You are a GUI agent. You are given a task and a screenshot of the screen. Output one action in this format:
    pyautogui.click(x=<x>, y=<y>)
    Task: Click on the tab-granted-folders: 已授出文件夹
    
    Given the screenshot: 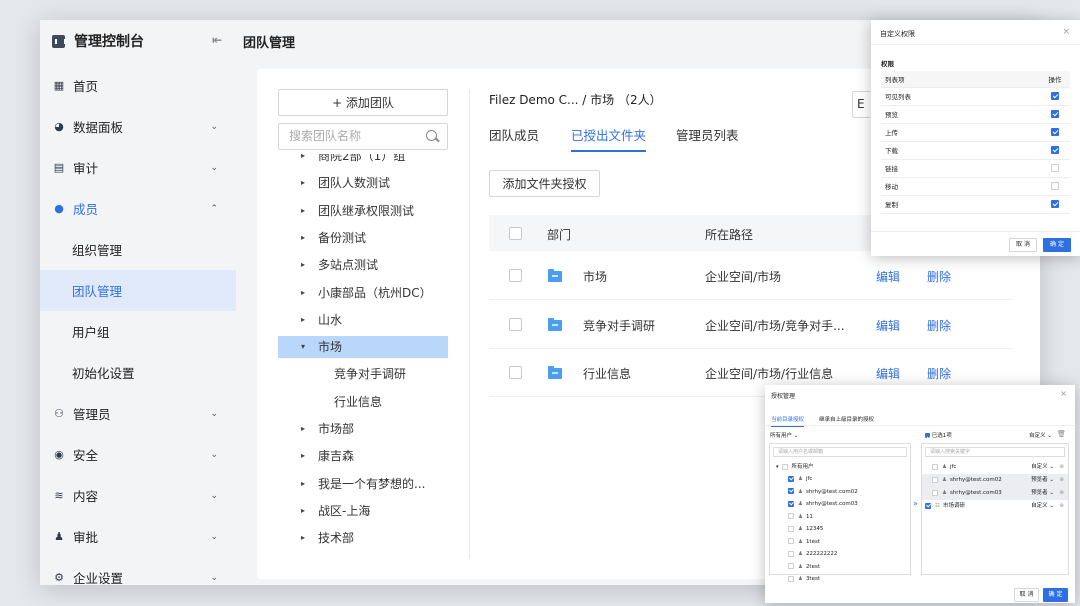 What is the action you would take?
    pyautogui.click(x=609, y=138)
    